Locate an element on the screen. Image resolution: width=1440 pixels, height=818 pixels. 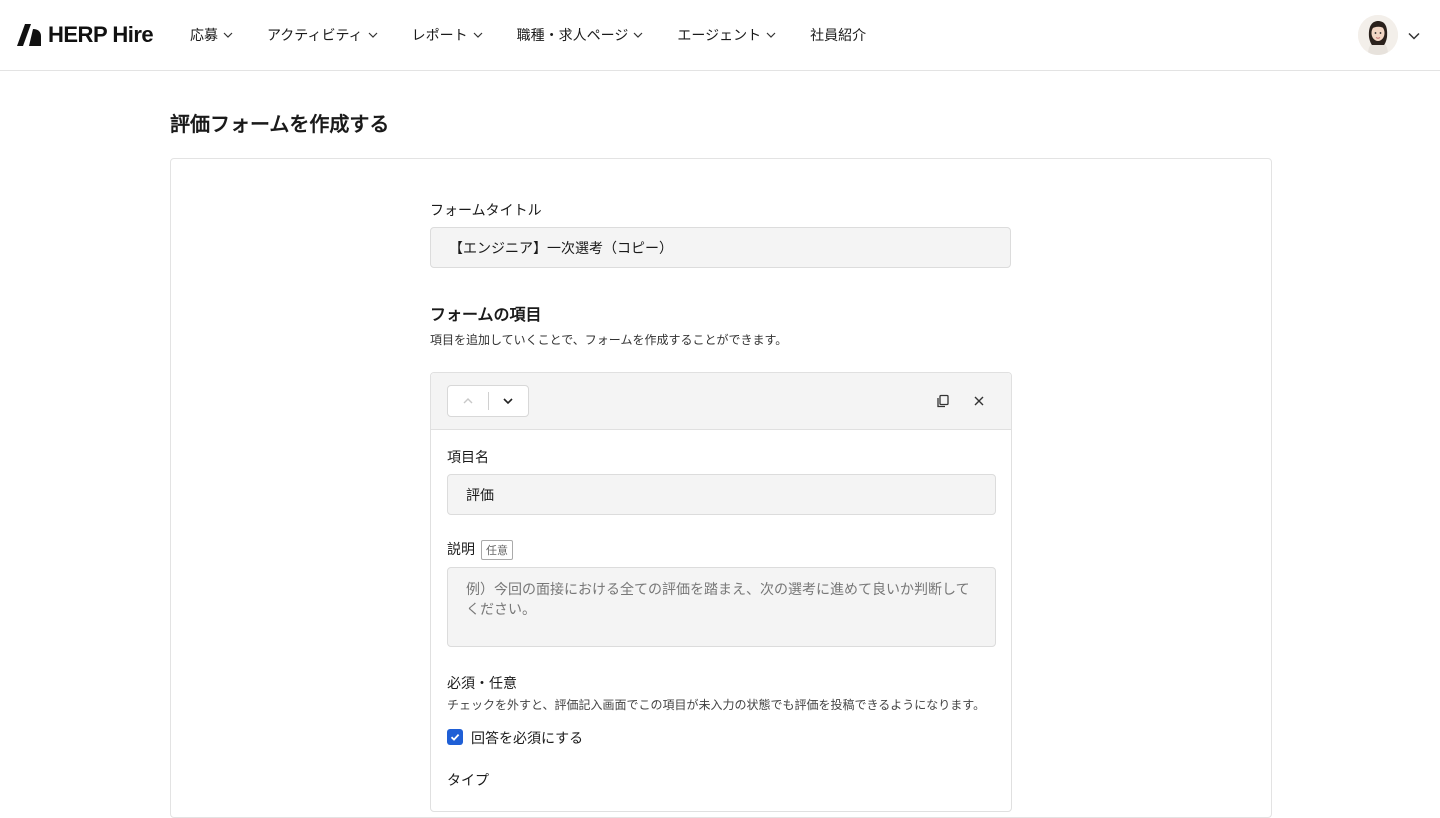
user-avatar is located at coordinates (1378, 35).